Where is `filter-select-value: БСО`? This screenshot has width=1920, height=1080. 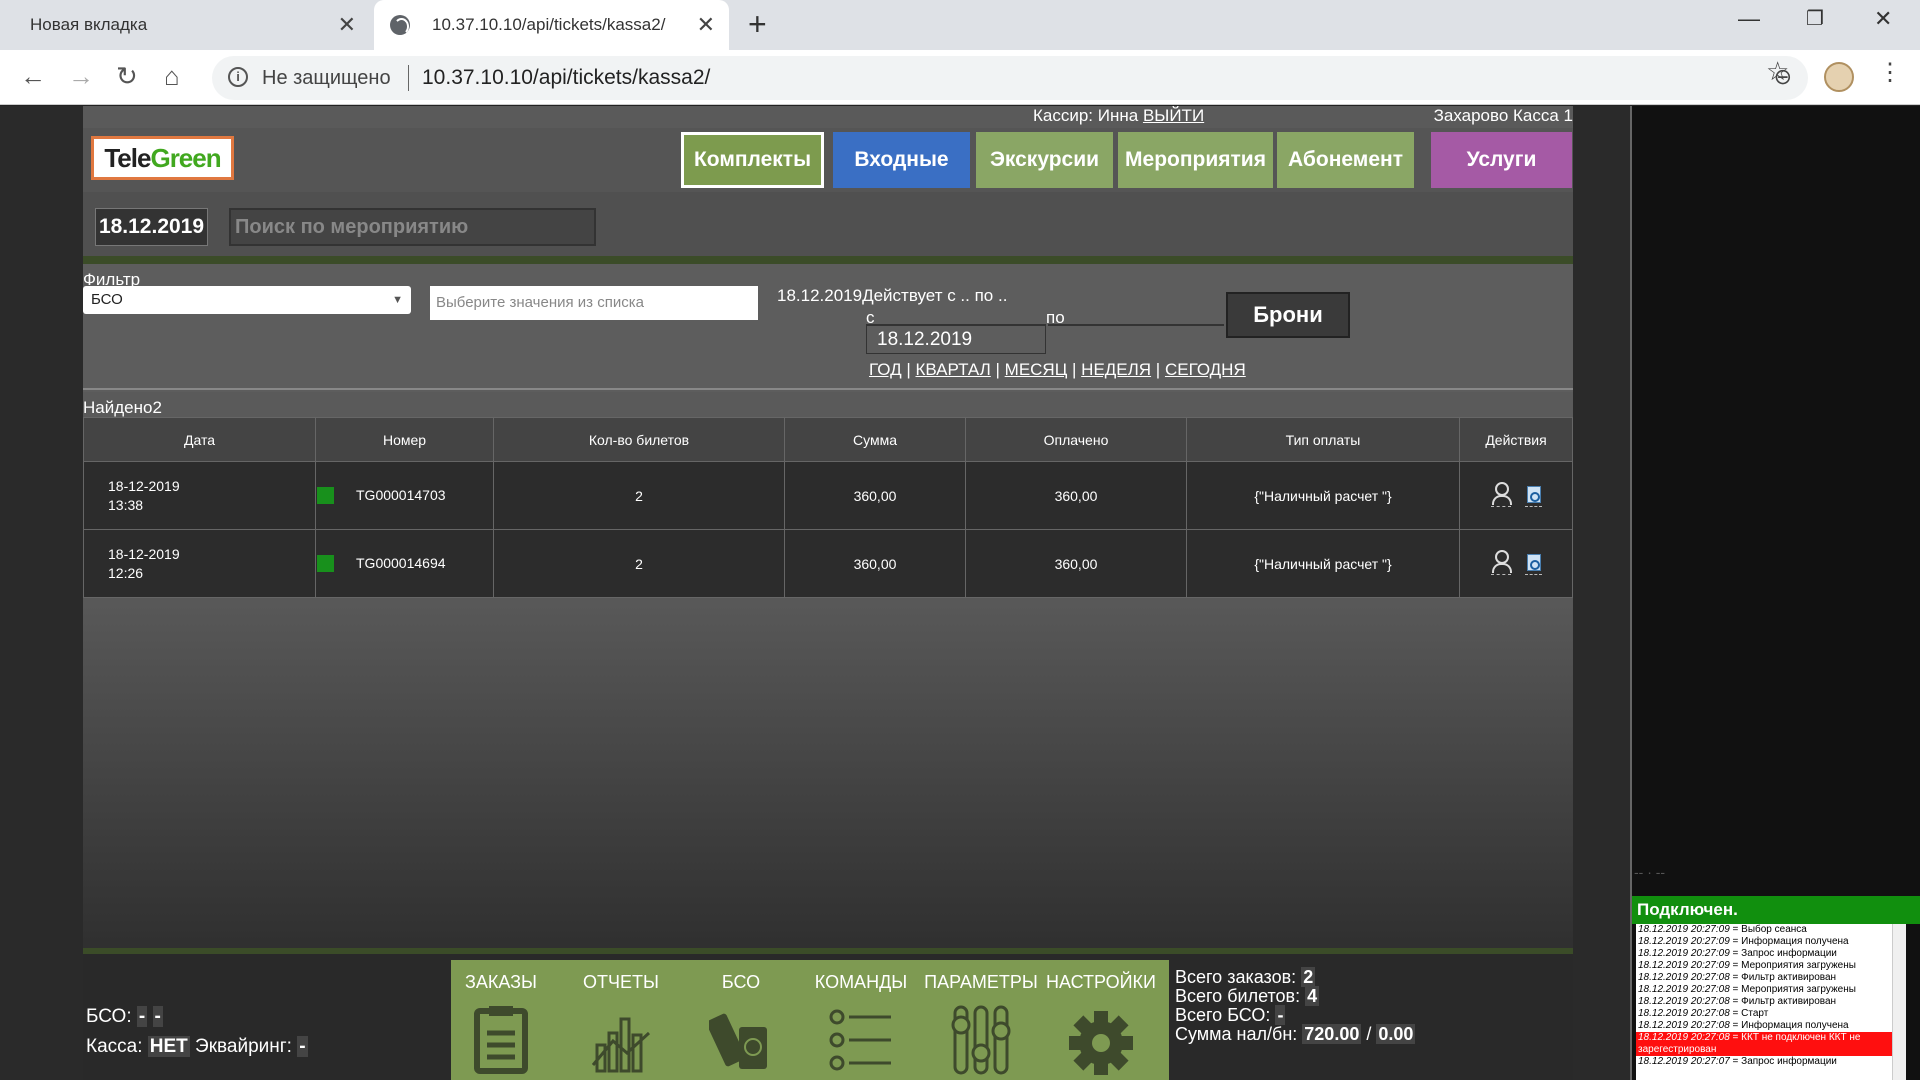
filter-select-value: БСО is located at coordinates (107, 299).